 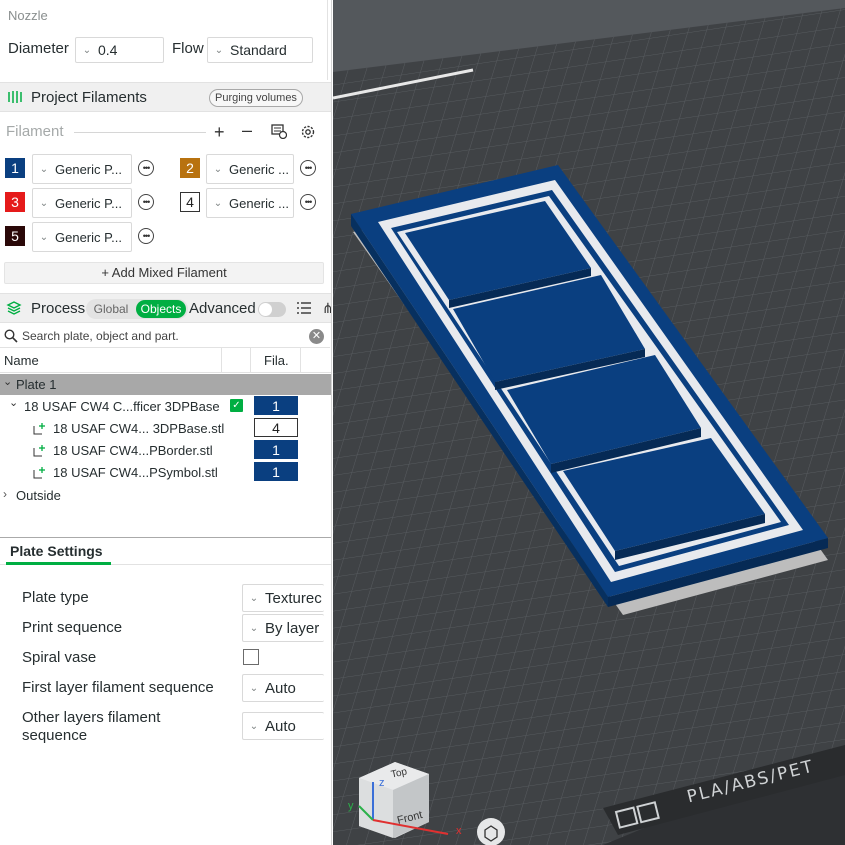 I want to click on filament-sync-icon, so click(x=279, y=132).